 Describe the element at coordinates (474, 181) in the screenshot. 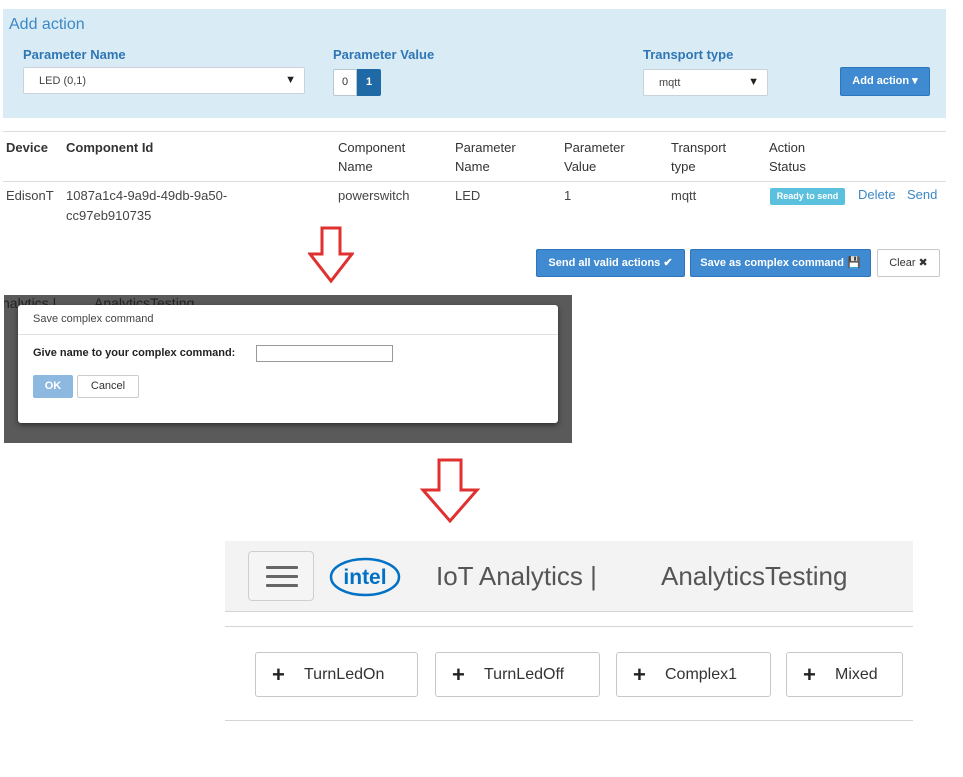

I see `table-header-divider` at that location.